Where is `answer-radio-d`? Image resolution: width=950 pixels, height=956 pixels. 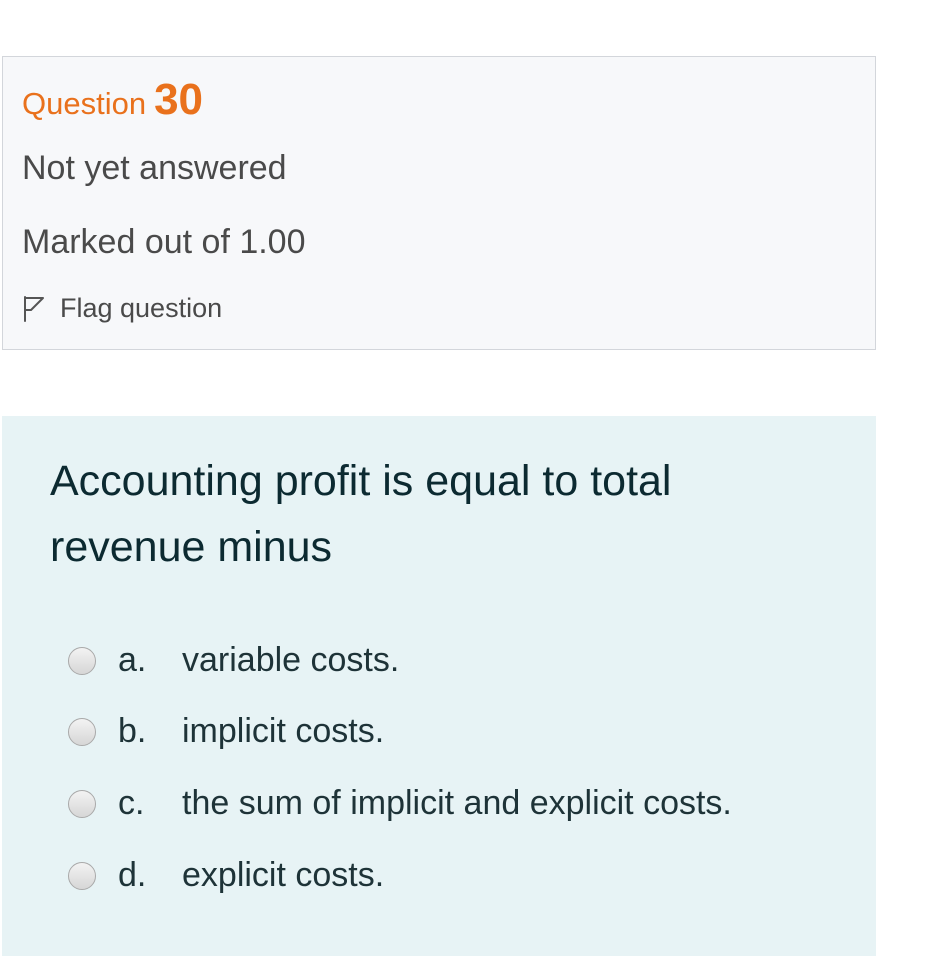
answer-radio-d is located at coordinates (82, 875).